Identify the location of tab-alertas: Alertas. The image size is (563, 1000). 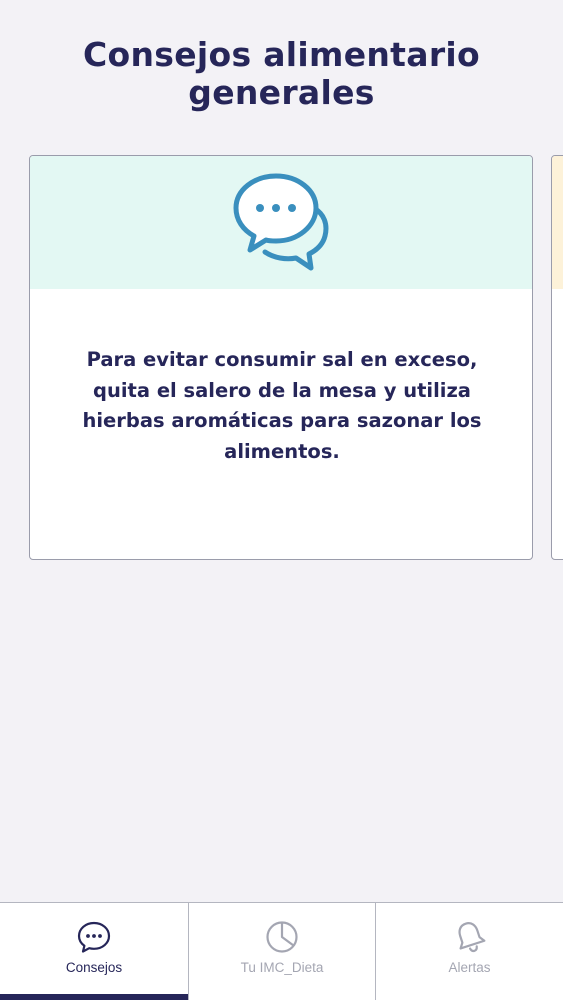
(469, 951).